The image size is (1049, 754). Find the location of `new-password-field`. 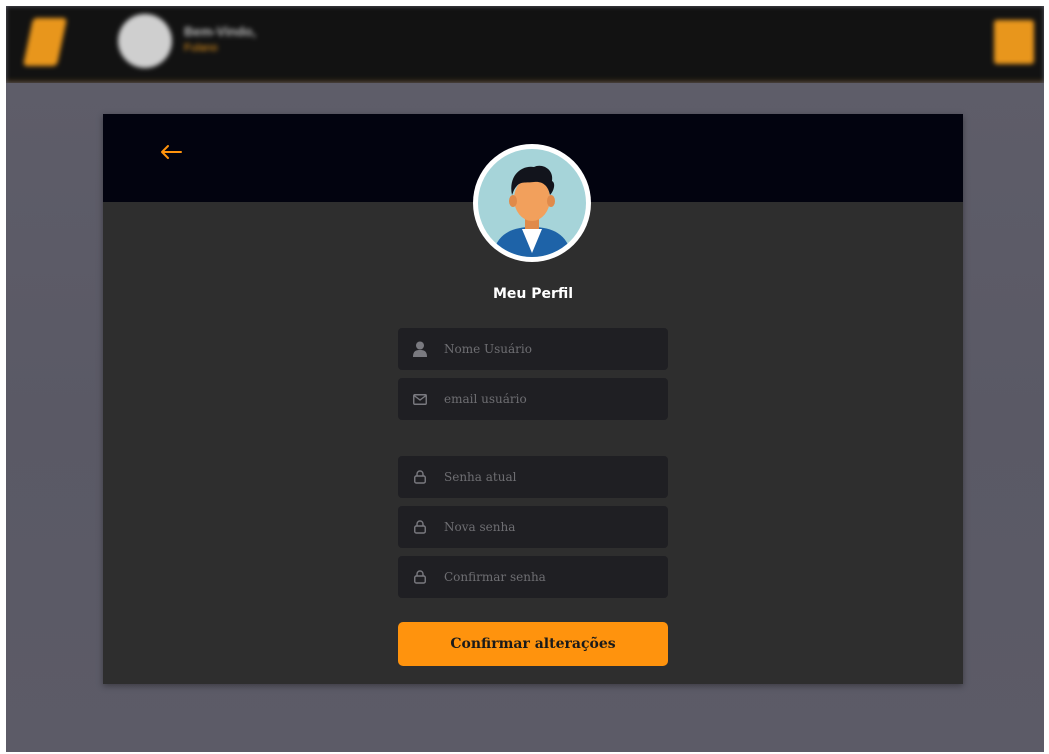

new-password-field is located at coordinates (533, 527).